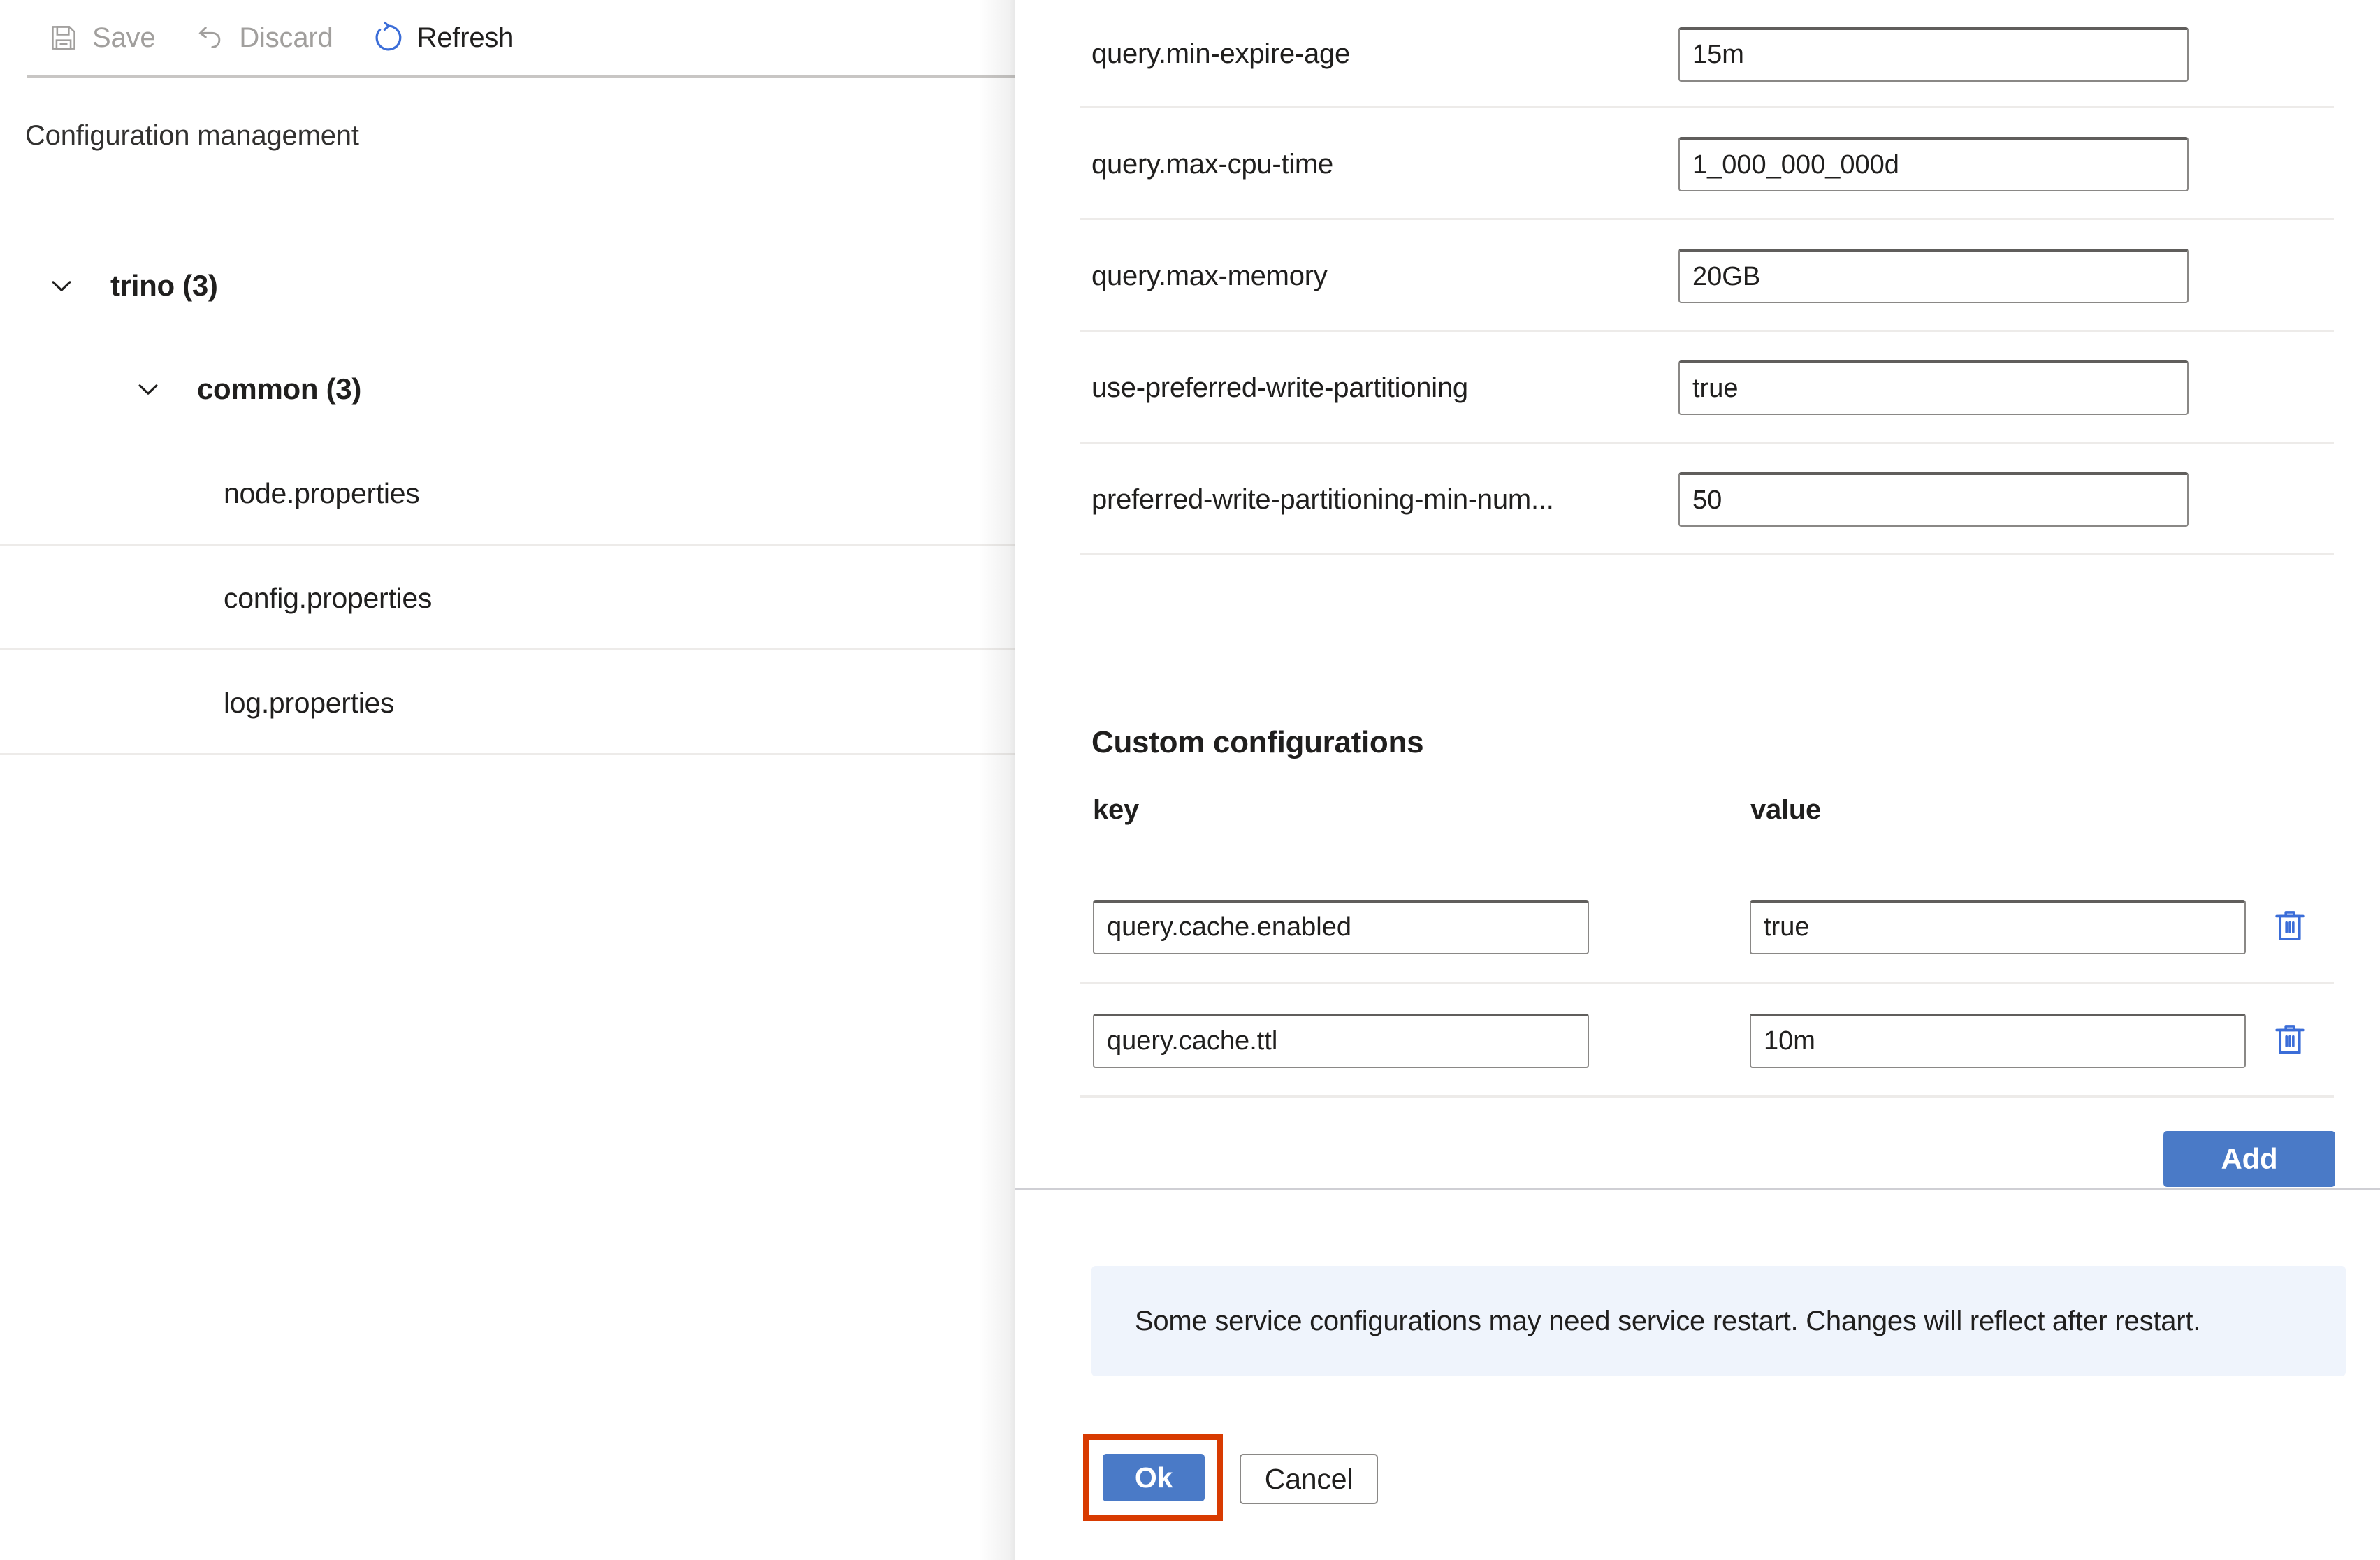  What do you see at coordinates (1257, 742) in the screenshot?
I see `custom-configurations-heading: Custom configurations` at bounding box center [1257, 742].